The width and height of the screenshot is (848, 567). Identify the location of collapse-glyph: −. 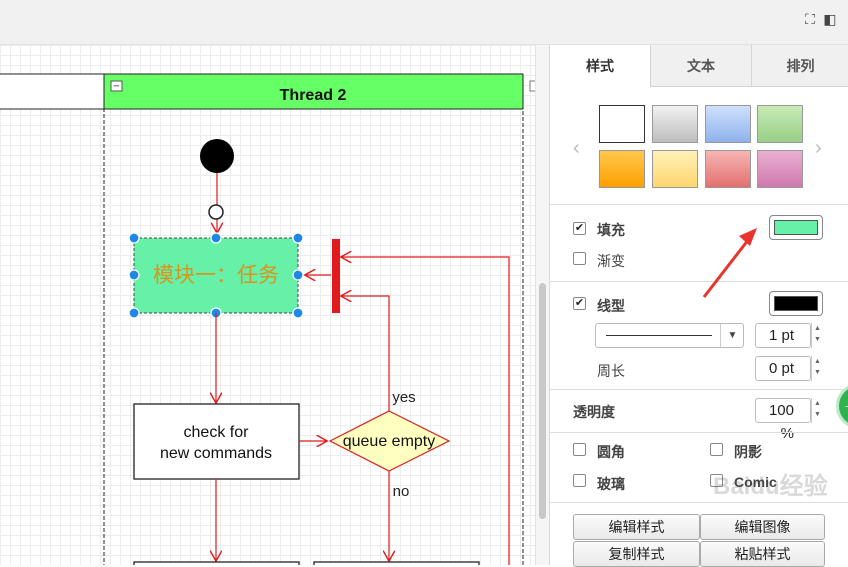
(116, 87).